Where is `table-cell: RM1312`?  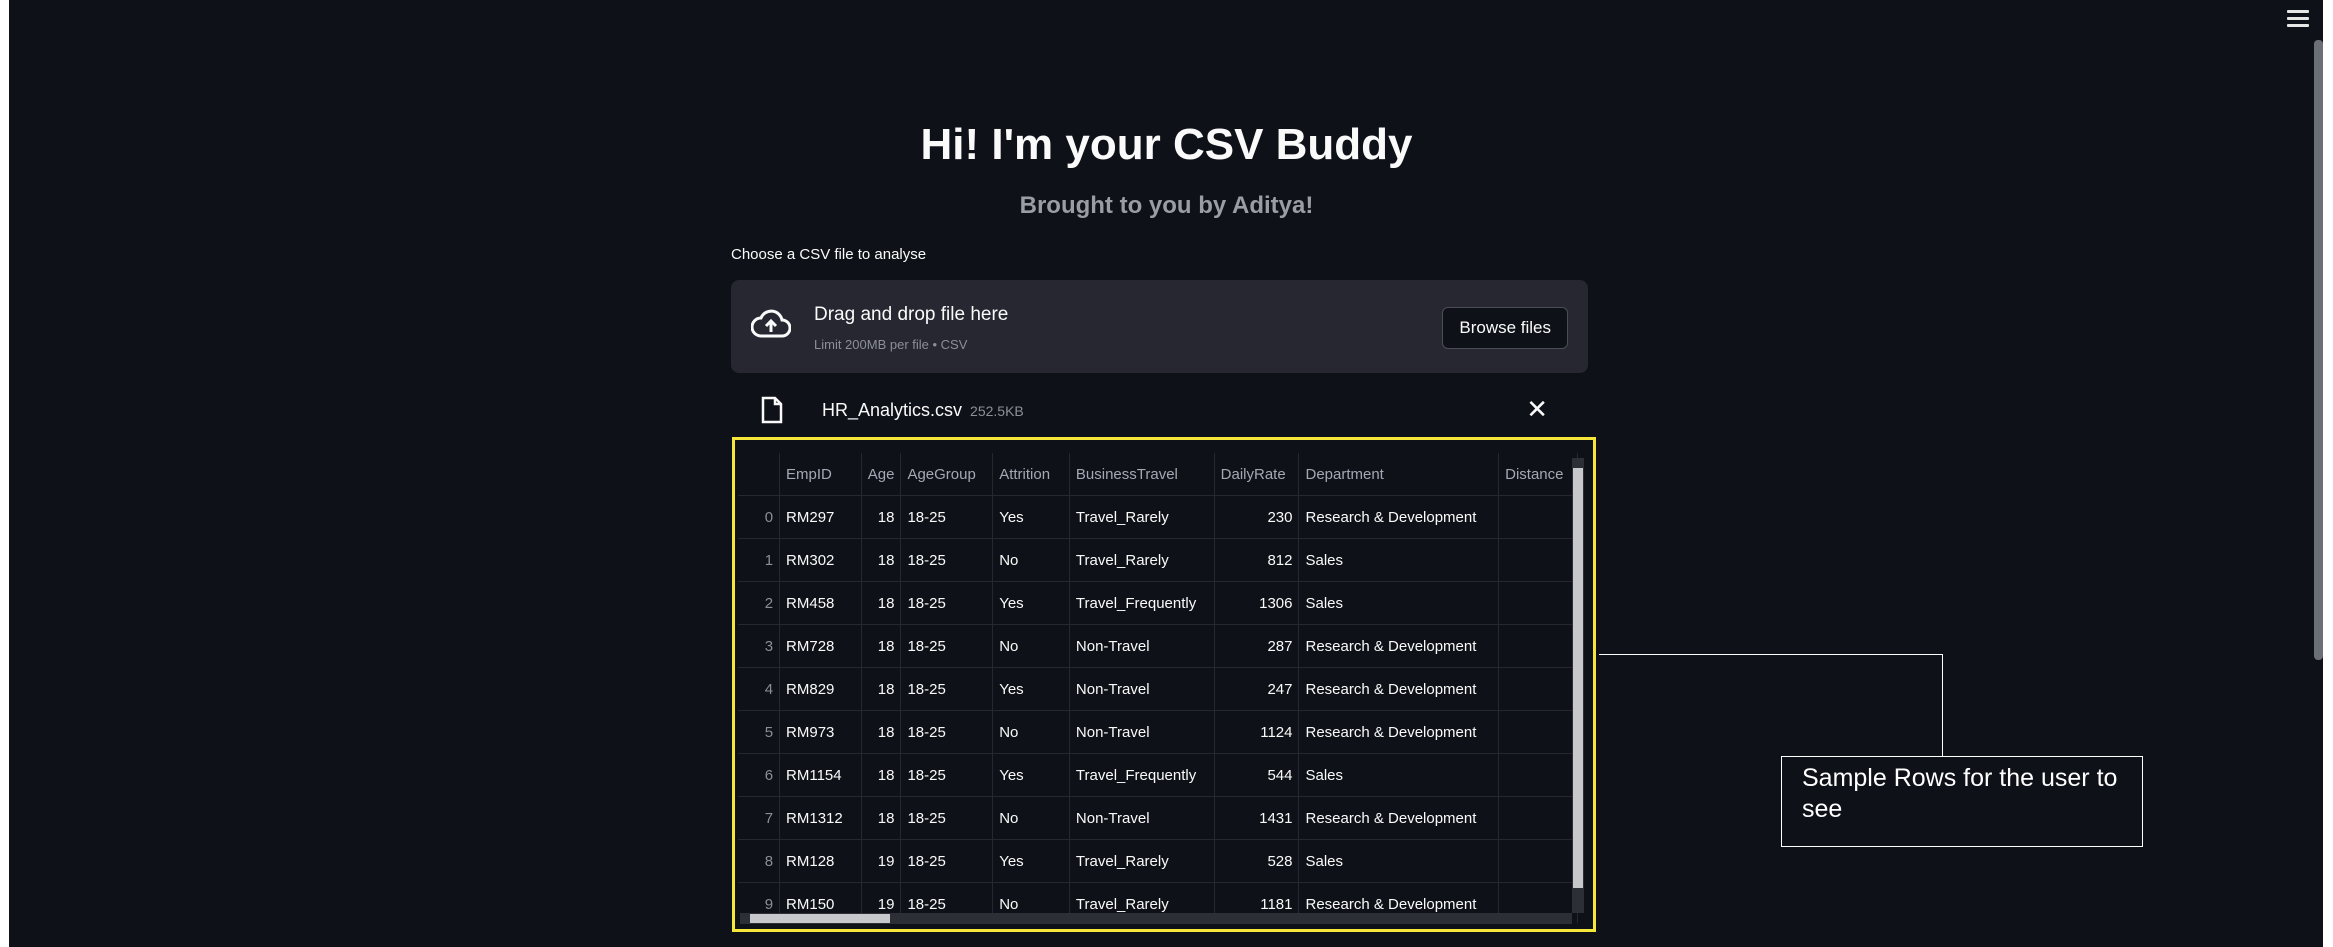 table-cell: RM1312 is located at coordinates (820, 818).